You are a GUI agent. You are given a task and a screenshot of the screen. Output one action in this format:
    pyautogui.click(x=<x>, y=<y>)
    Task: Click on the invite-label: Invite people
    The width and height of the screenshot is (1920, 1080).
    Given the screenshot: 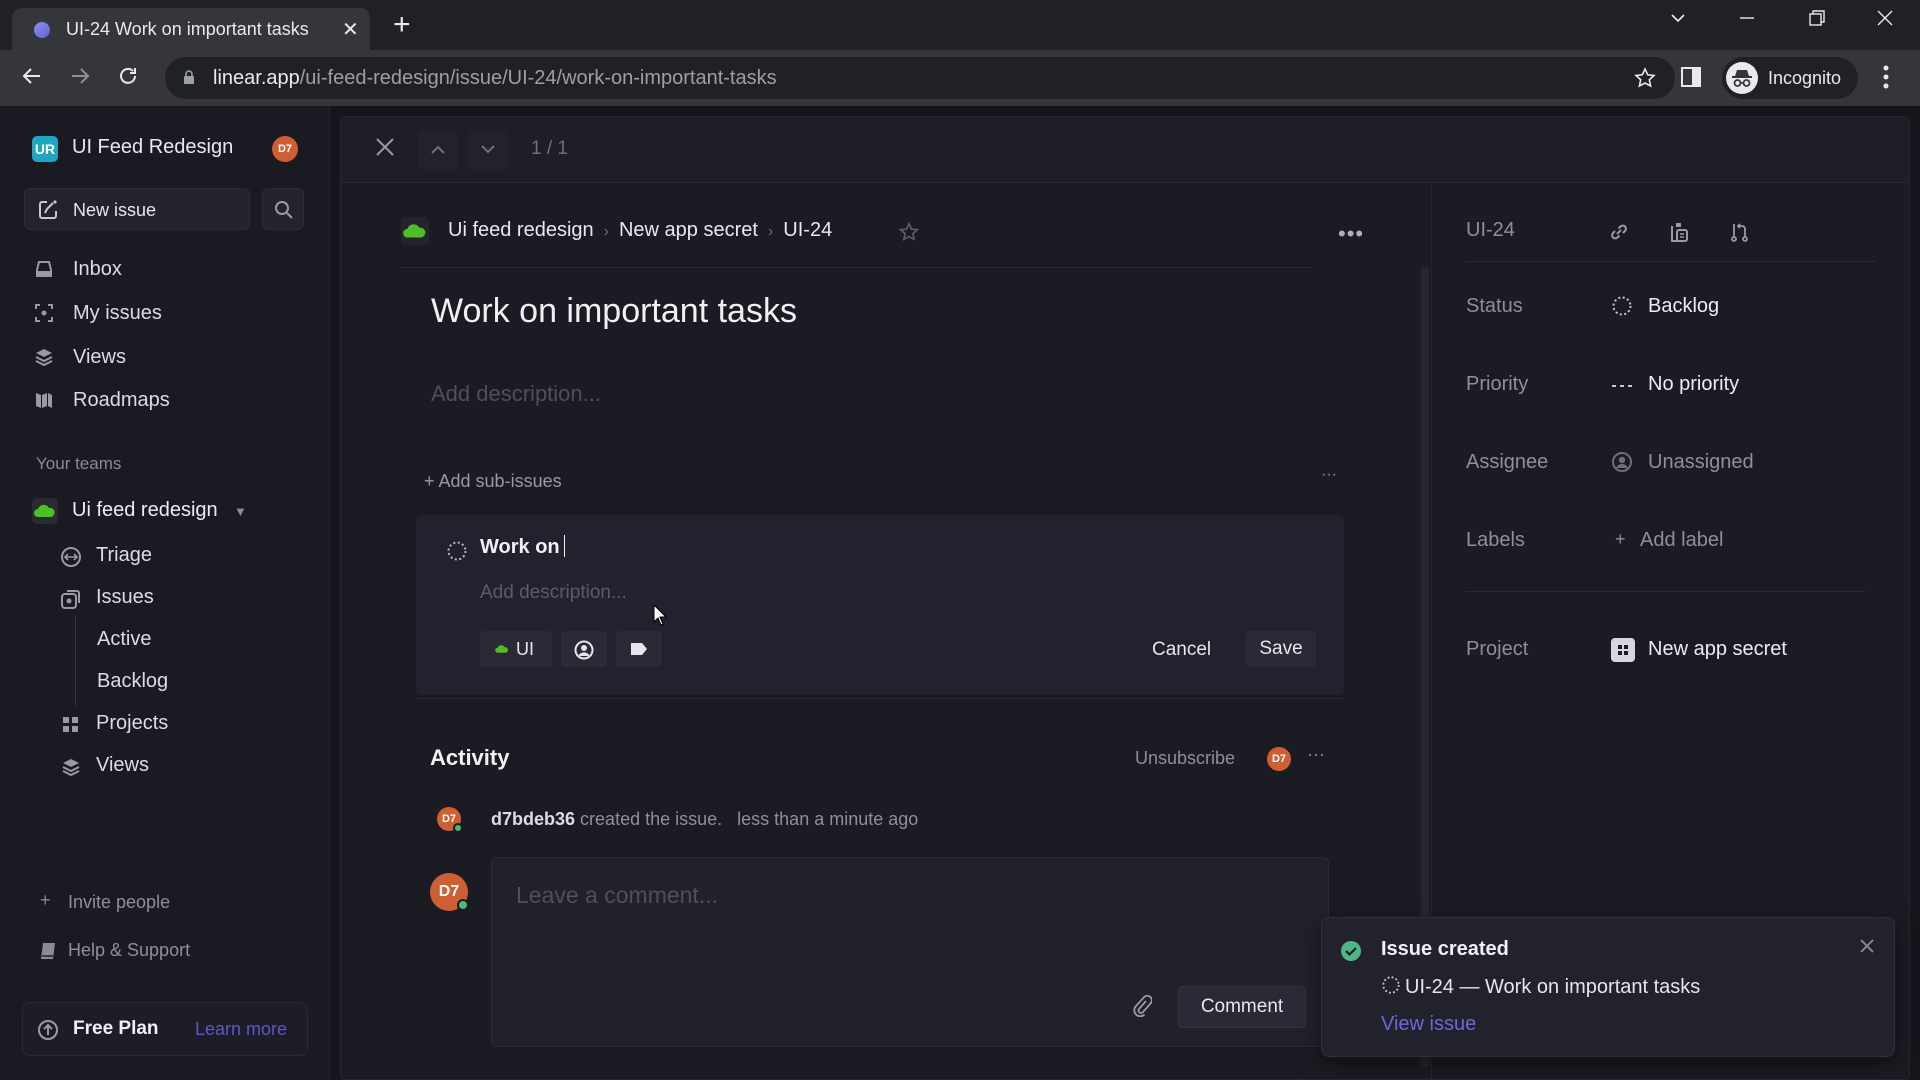 What is the action you would take?
    pyautogui.click(x=119, y=902)
    